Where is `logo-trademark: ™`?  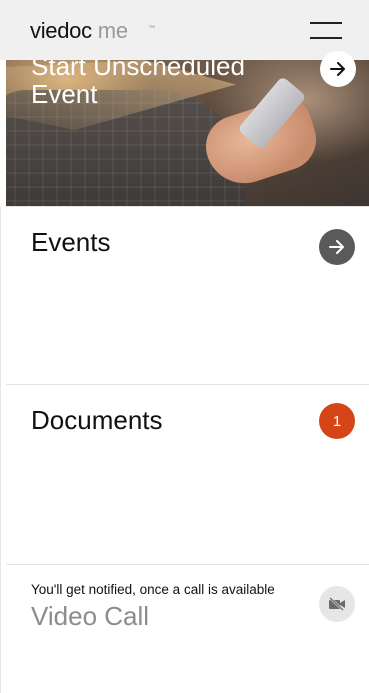
logo-trademark: ™ is located at coordinates (151, 28).